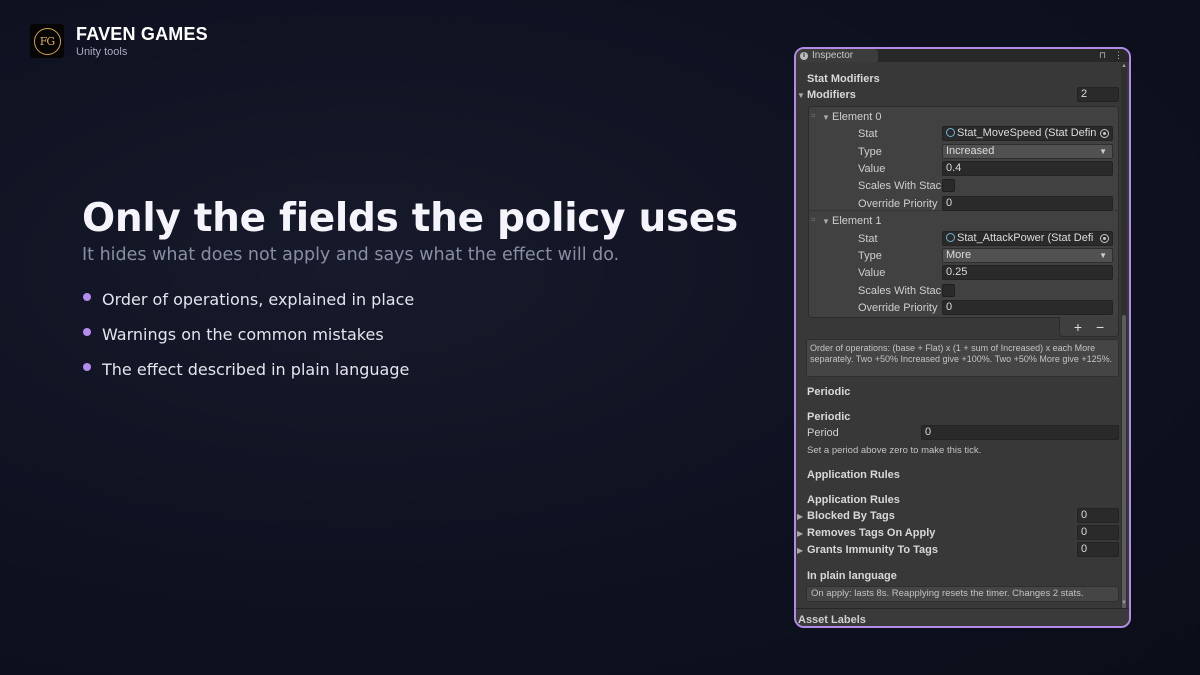 This screenshot has width=1200, height=675. What do you see at coordinates (1111, 55) in the screenshot?
I see `tab-tools: ⊓ ⋮` at bounding box center [1111, 55].